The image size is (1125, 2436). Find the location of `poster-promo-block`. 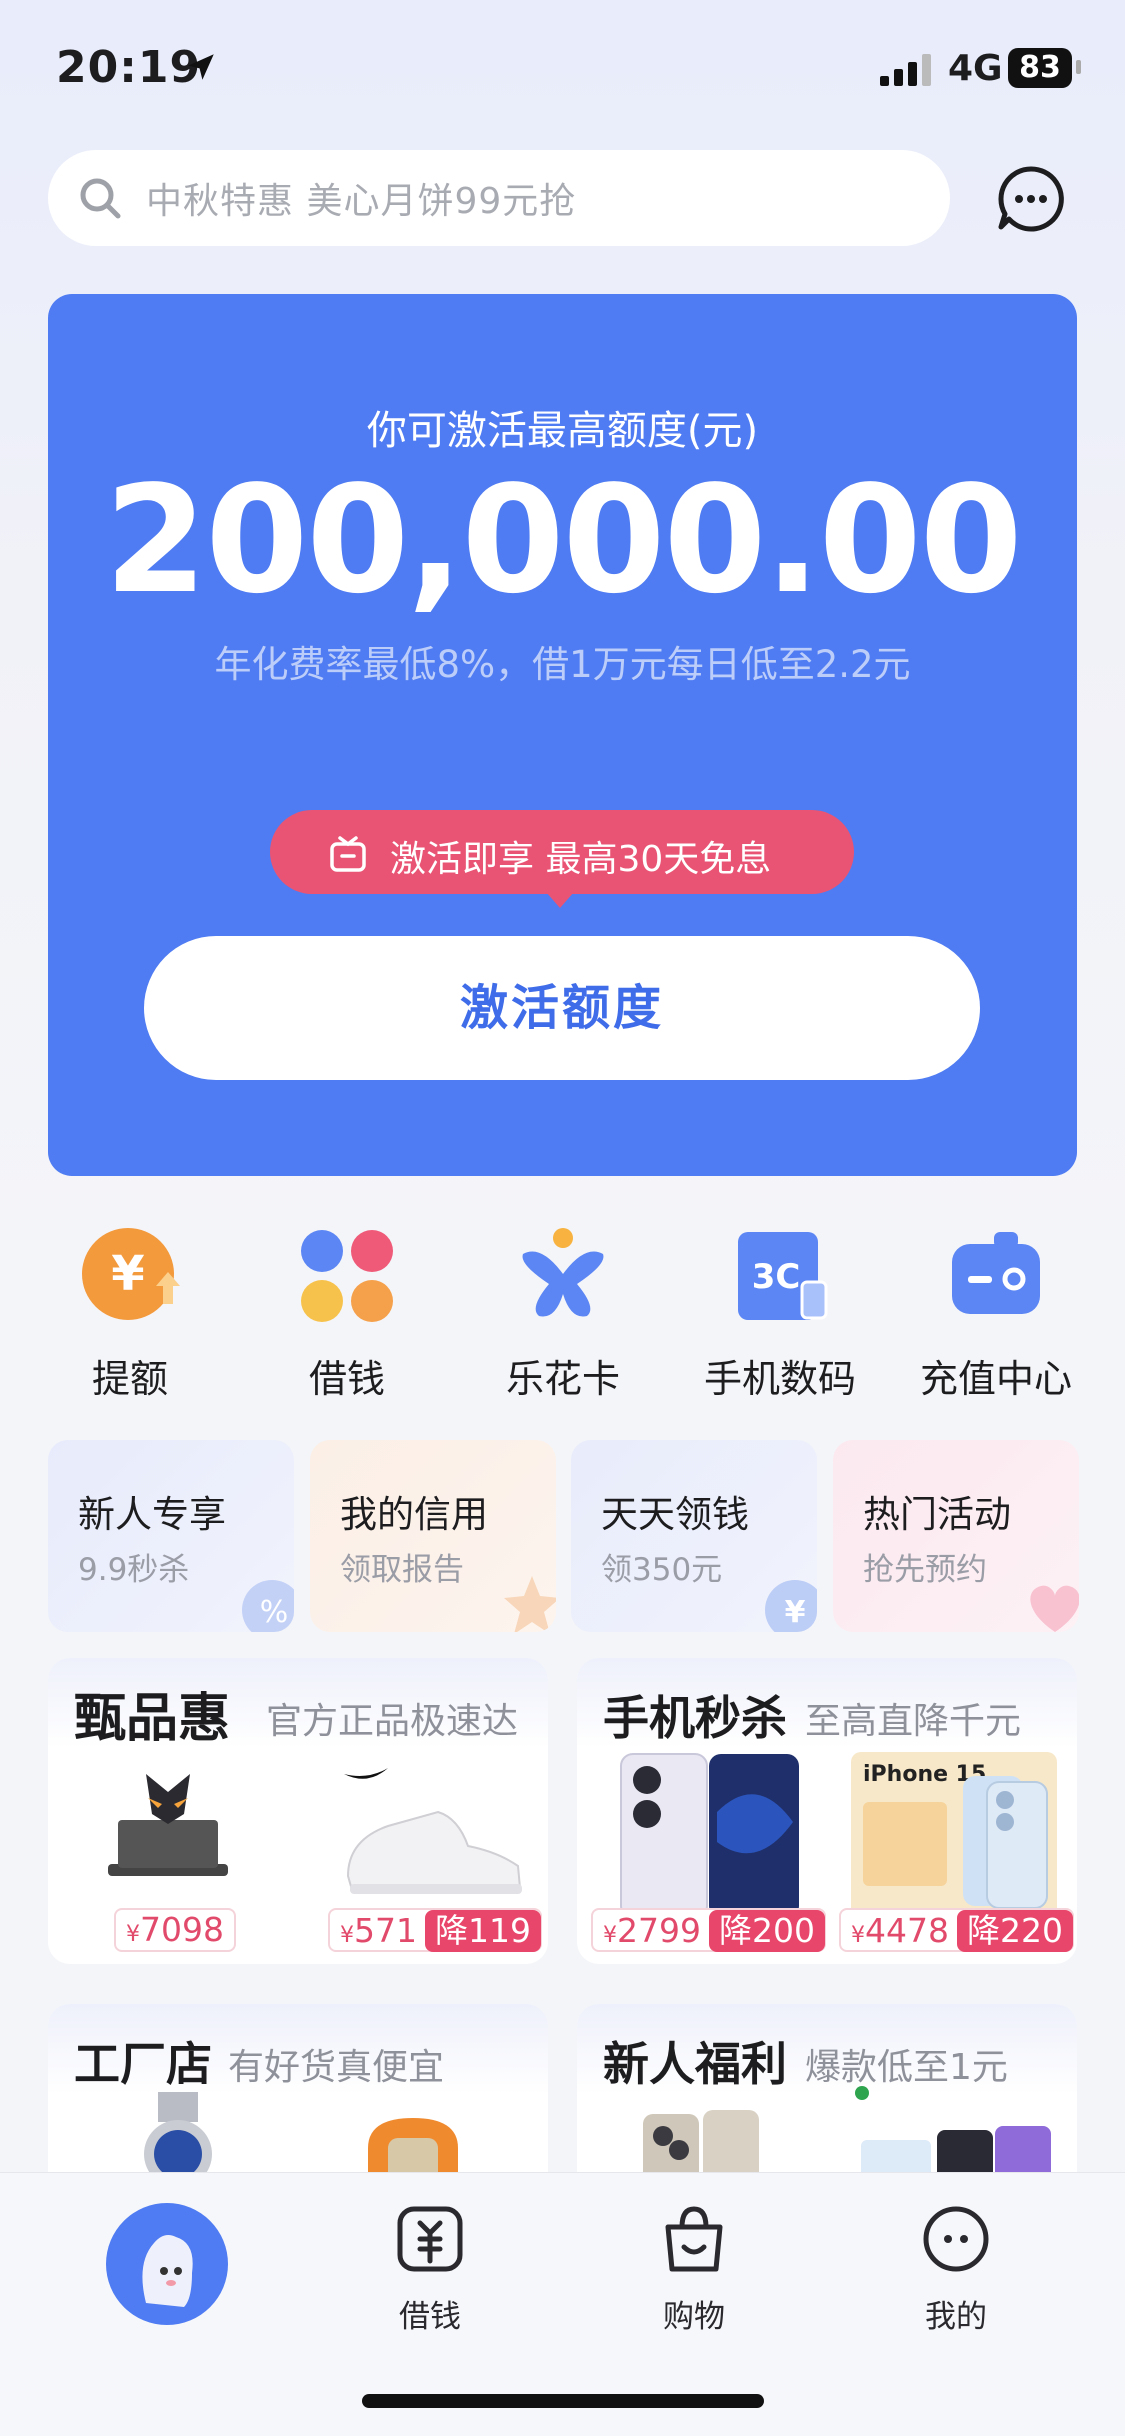

poster-promo-block is located at coordinates (905, 1844).